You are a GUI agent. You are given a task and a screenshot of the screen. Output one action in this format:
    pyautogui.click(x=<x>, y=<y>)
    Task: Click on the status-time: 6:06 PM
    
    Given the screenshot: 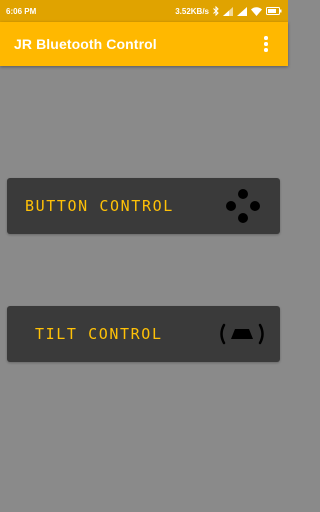 What is the action you would take?
    pyautogui.click(x=21, y=11)
    